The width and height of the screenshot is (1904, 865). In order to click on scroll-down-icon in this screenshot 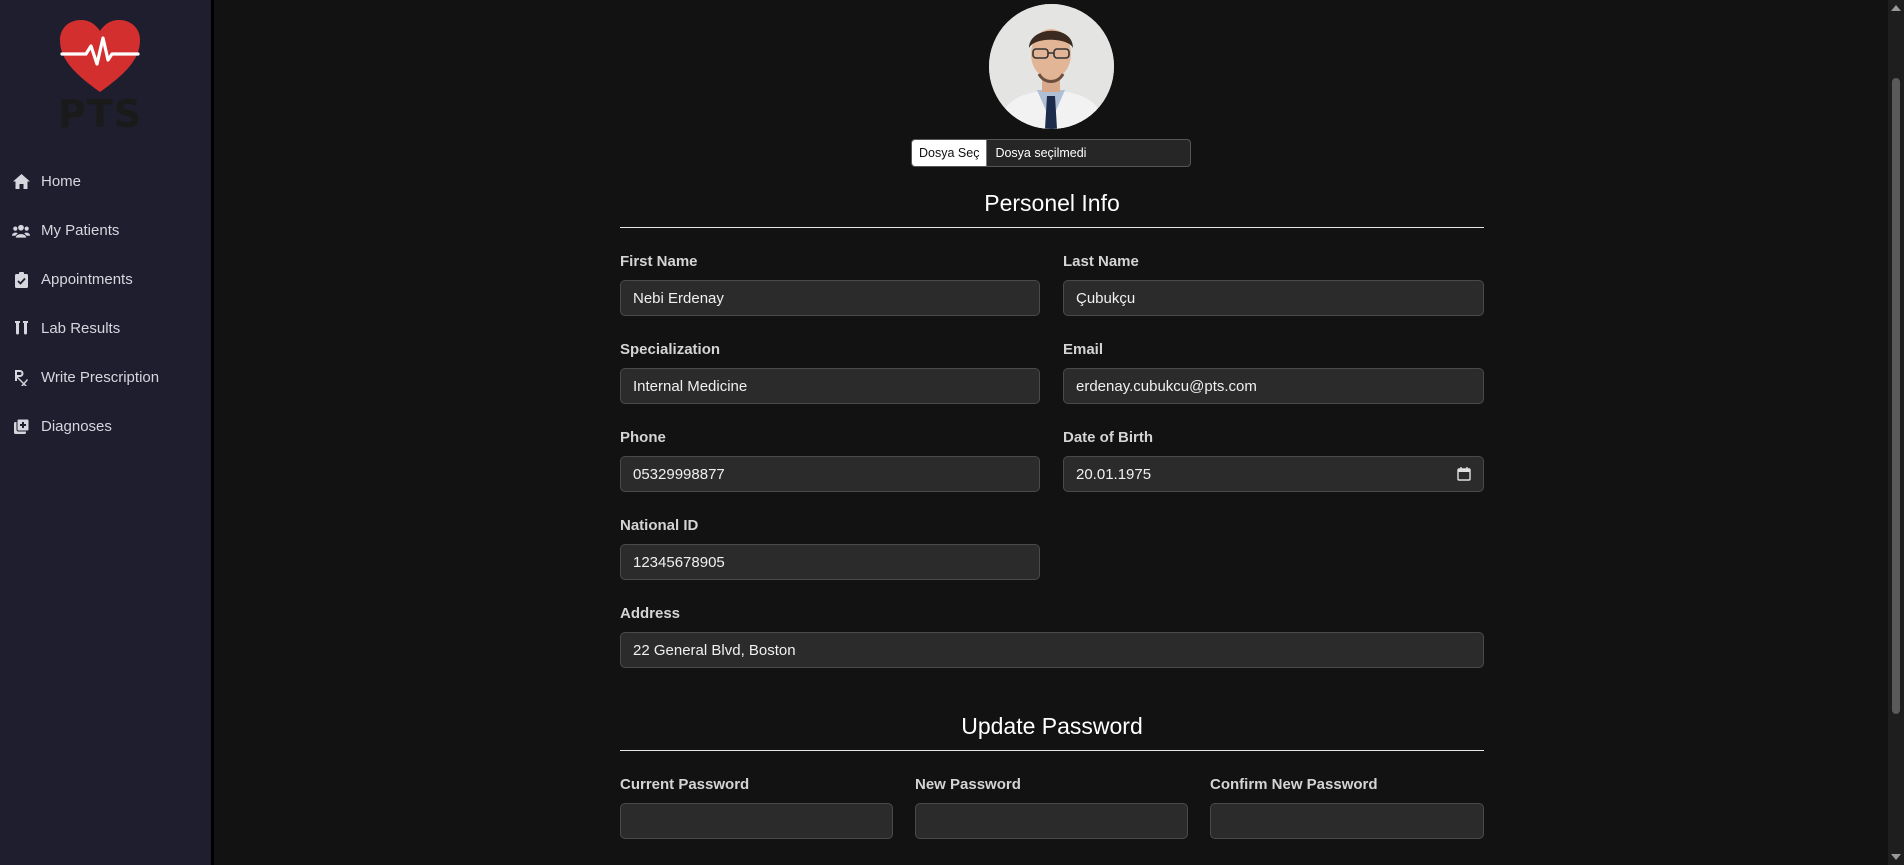, I will do `click(1896, 857)`.